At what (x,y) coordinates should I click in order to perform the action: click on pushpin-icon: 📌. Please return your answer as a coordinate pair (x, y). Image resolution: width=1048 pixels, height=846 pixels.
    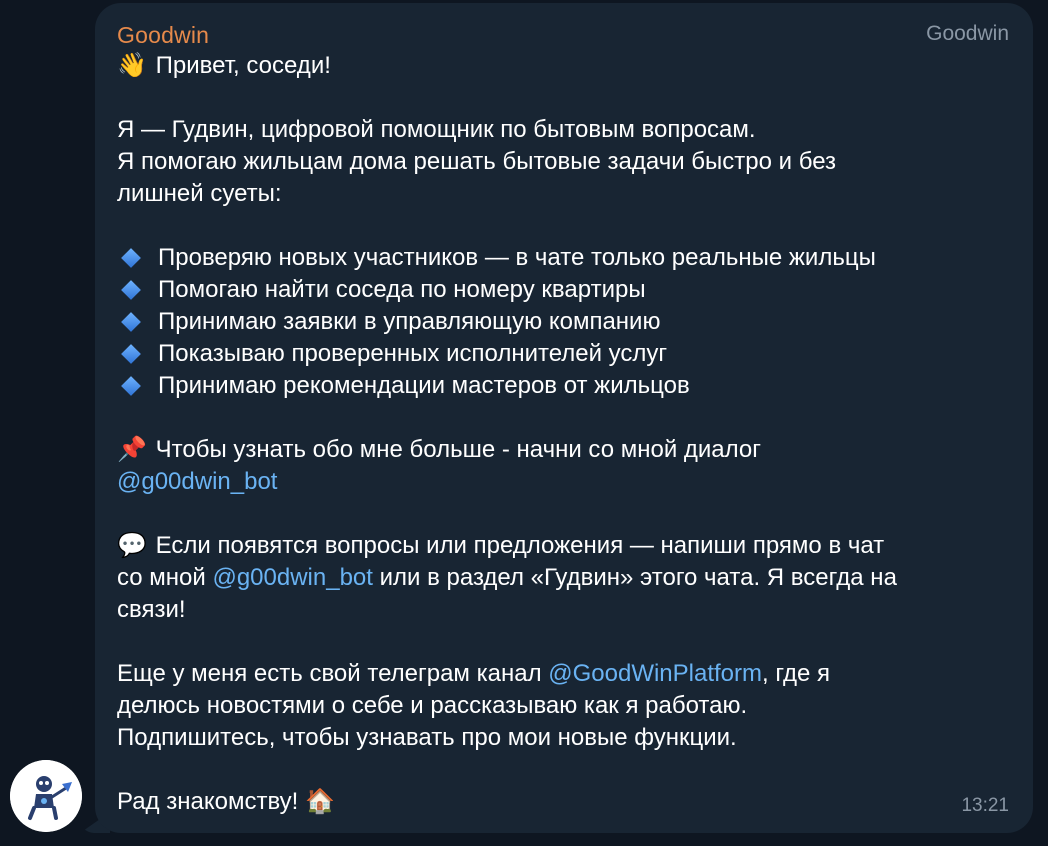
    Looking at the image, I should click on (132, 449).